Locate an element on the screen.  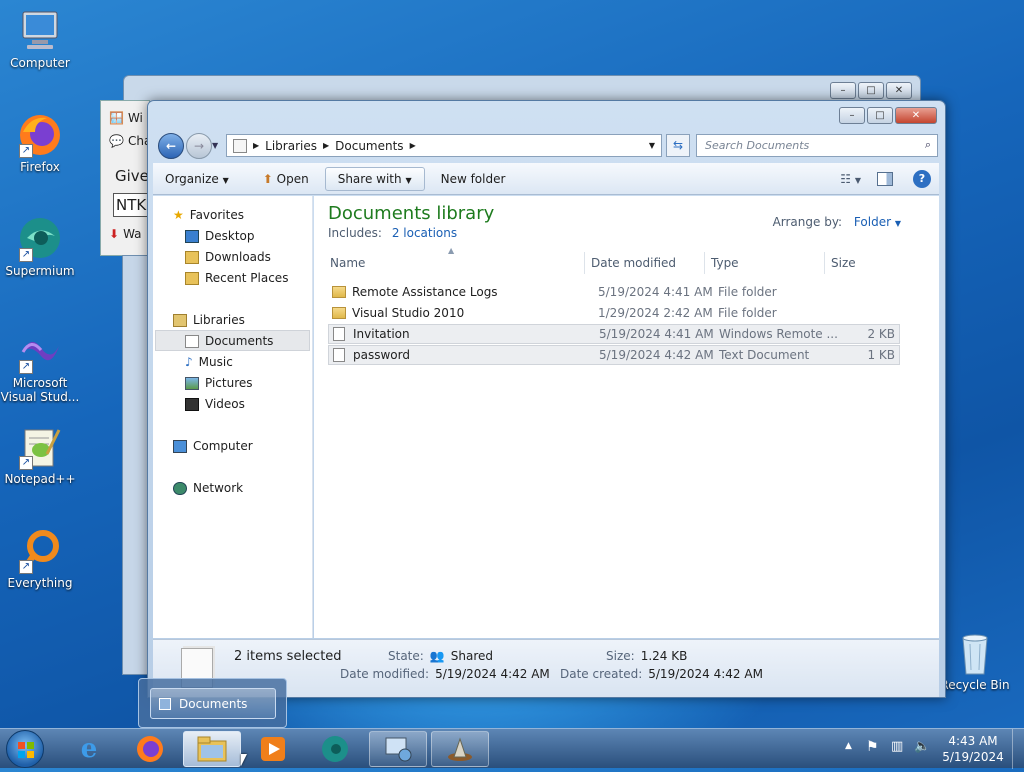
taskbar-thumbnail: Documents is located at coordinates (212, 703).